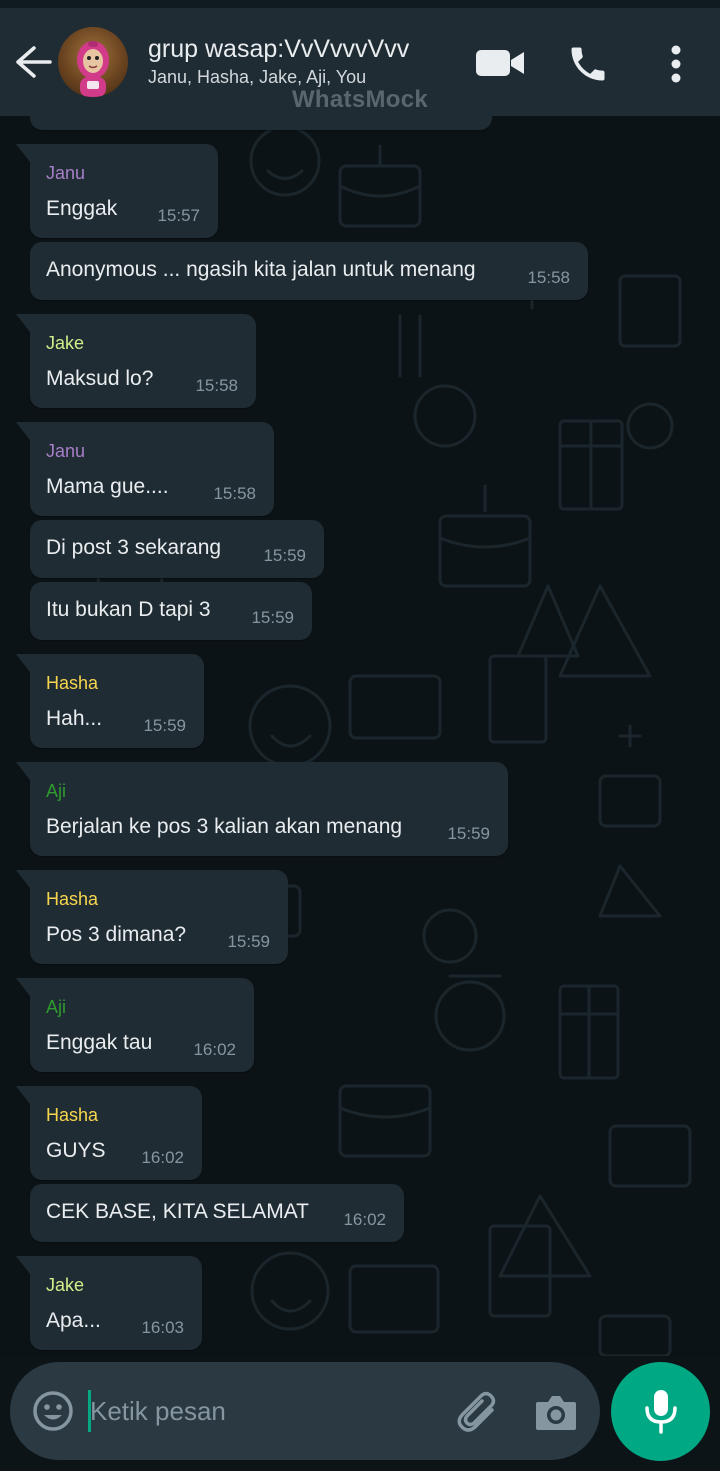  I want to click on emoji-icon, so click(53, 1411).